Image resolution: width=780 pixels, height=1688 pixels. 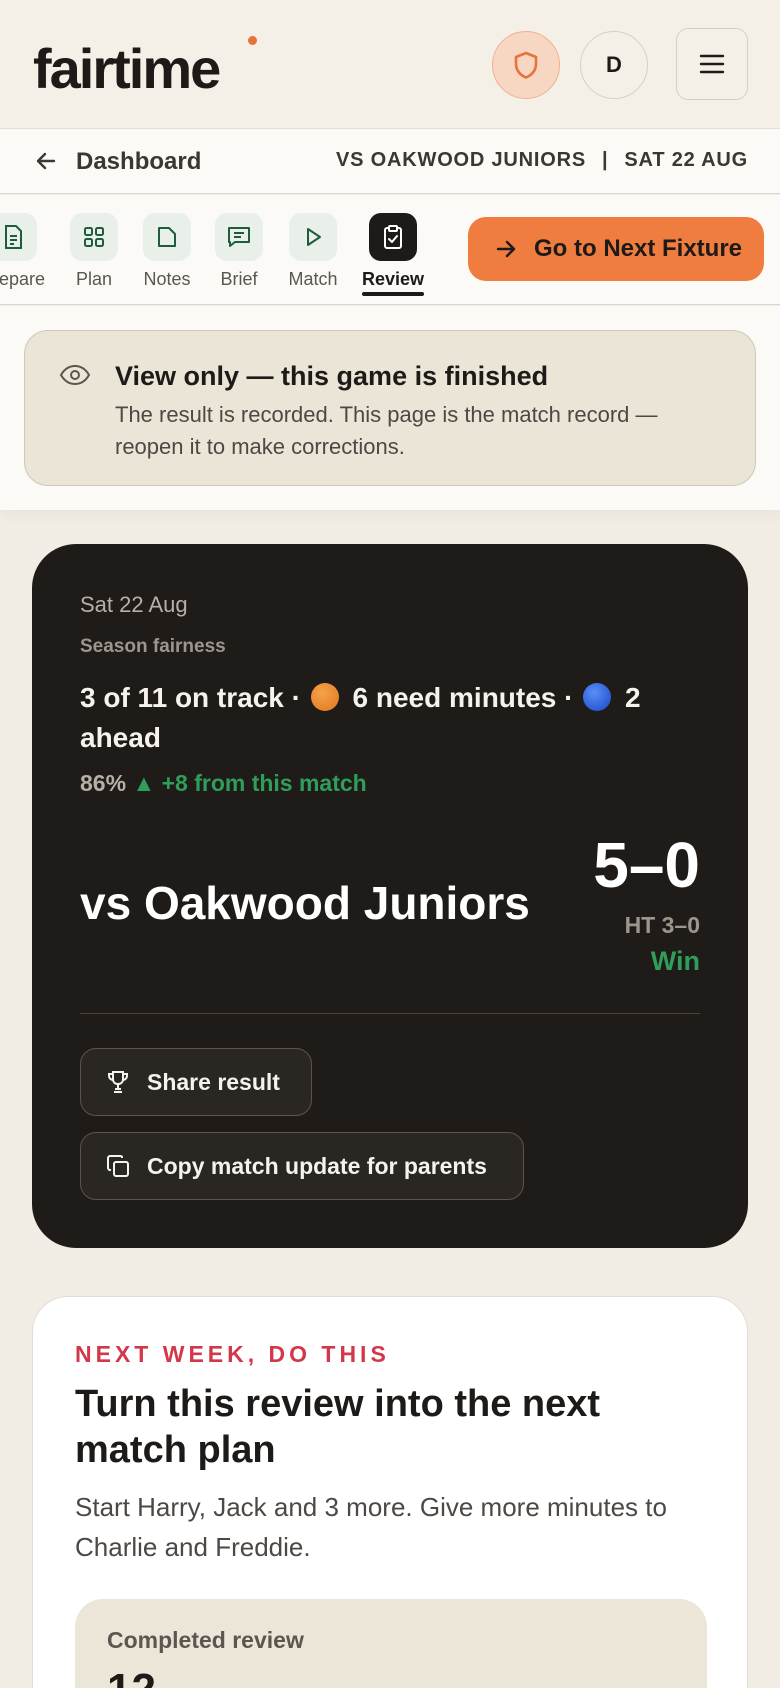 I want to click on match-date: Sat 22 Aug, so click(x=134, y=604).